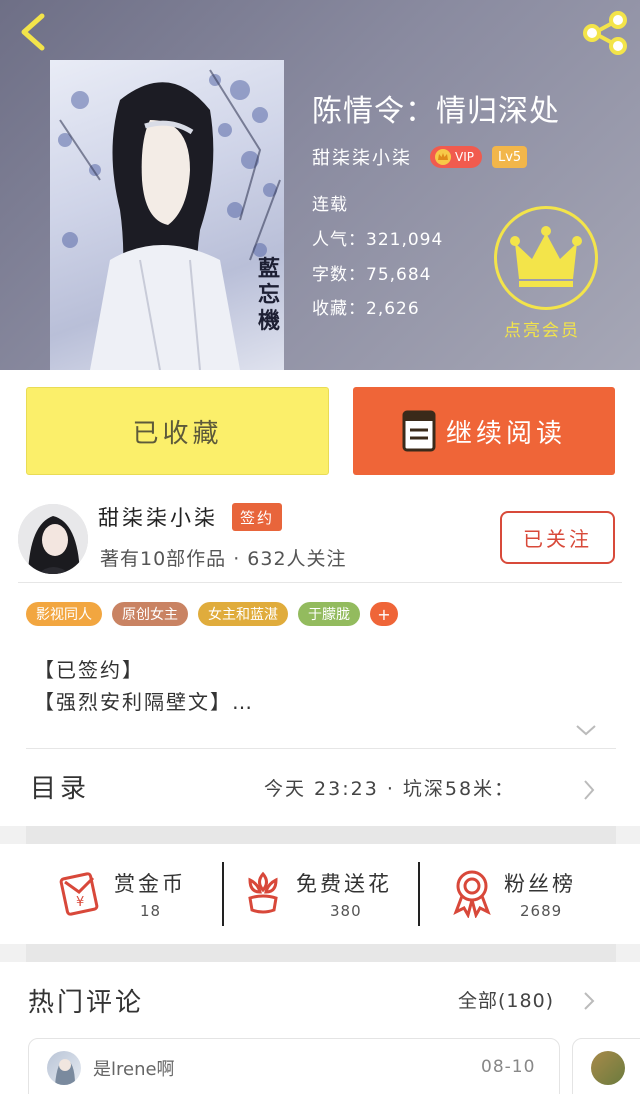 This screenshot has width=640, height=1094. What do you see at coordinates (64, 614) in the screenshot?
I see `tag: 影视同人` at bounding box center [64, 614].